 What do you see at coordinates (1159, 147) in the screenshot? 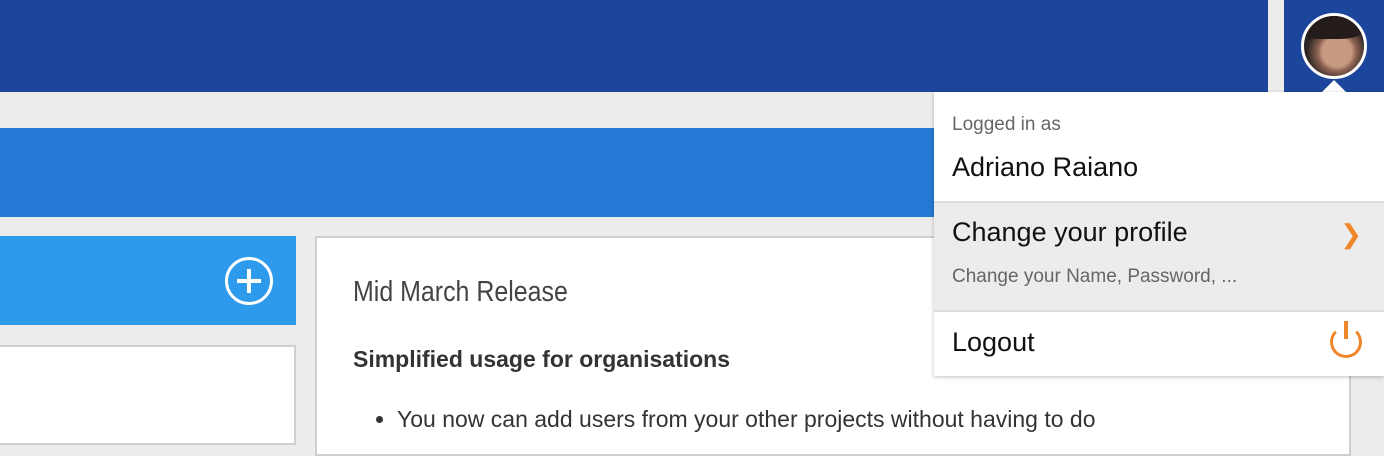
I see `logged-in-header: Logged in as Adriano Raiano` at bounding box center [1159, 147].